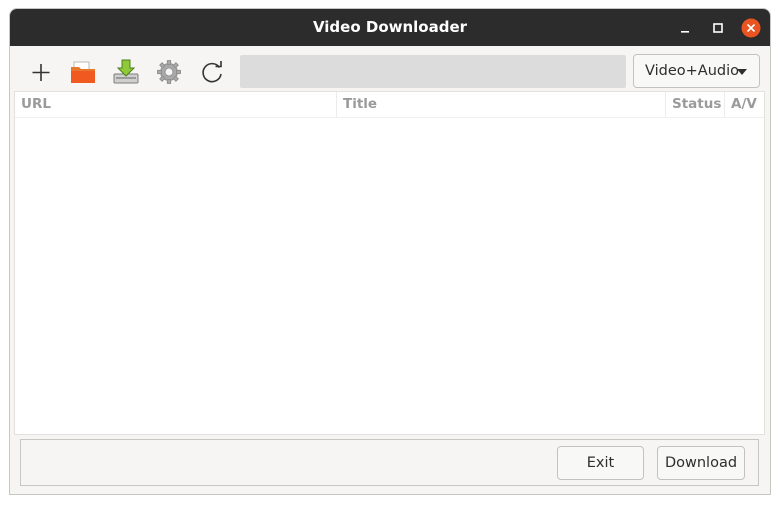 The image size is (780, 505). What do you see at coordinates (126, 72) in the screenshot?
I see `download-icon` at bounding box center [126, 72].